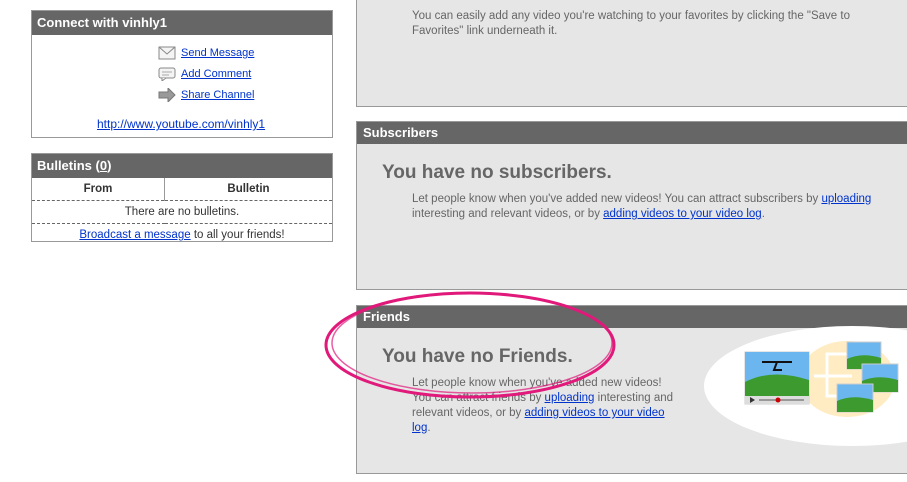  I want to click on envelope-icon, so click(167, 53).